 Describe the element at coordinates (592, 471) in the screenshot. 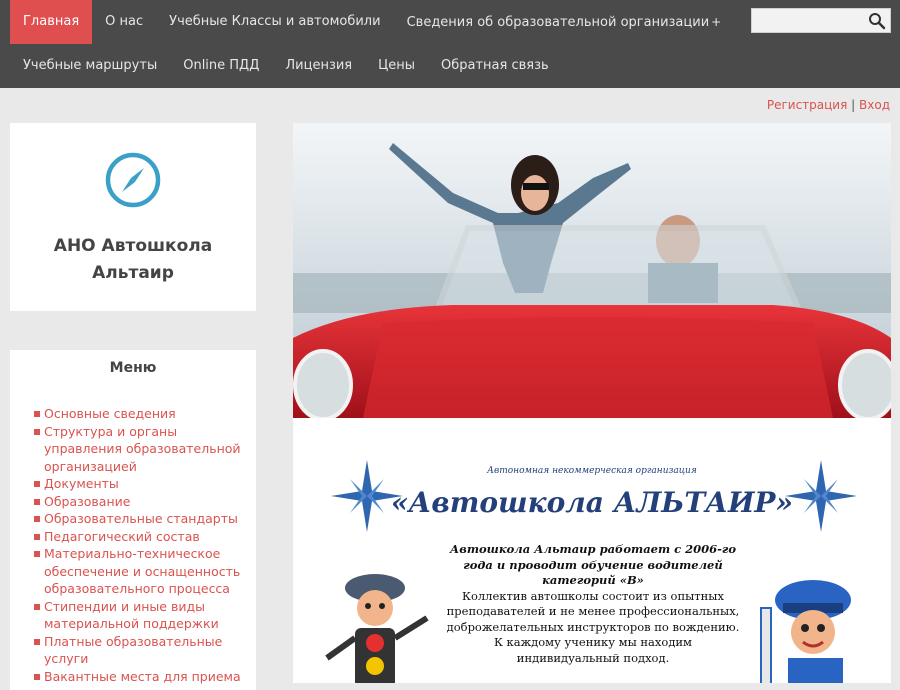

I see `promo-subtitle: Автономная некоммерческая организация` at that location.